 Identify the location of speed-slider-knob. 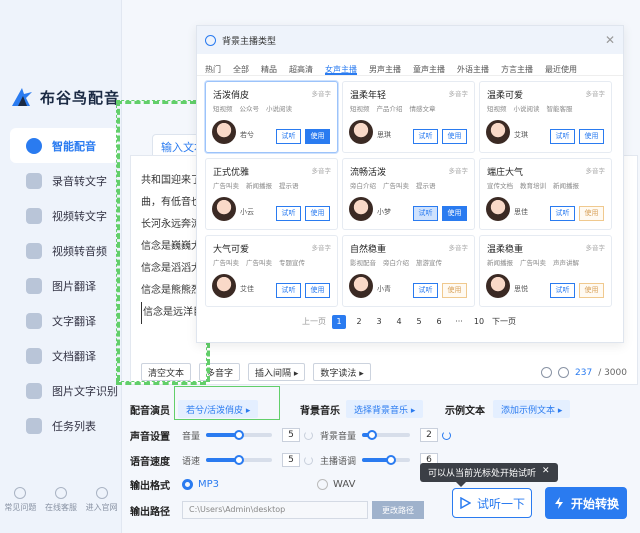
(239, 460).